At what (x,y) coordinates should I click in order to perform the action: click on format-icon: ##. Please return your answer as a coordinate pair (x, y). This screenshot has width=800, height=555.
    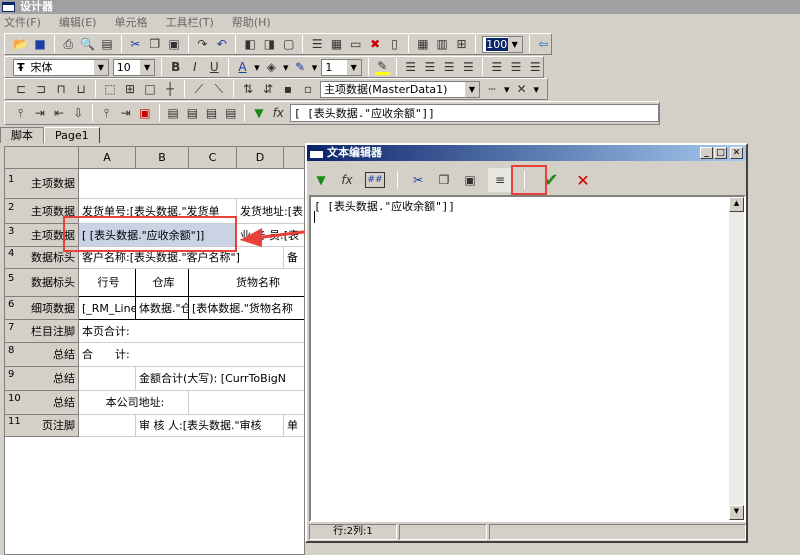
    Looking at the image, I should click on (375, 180).